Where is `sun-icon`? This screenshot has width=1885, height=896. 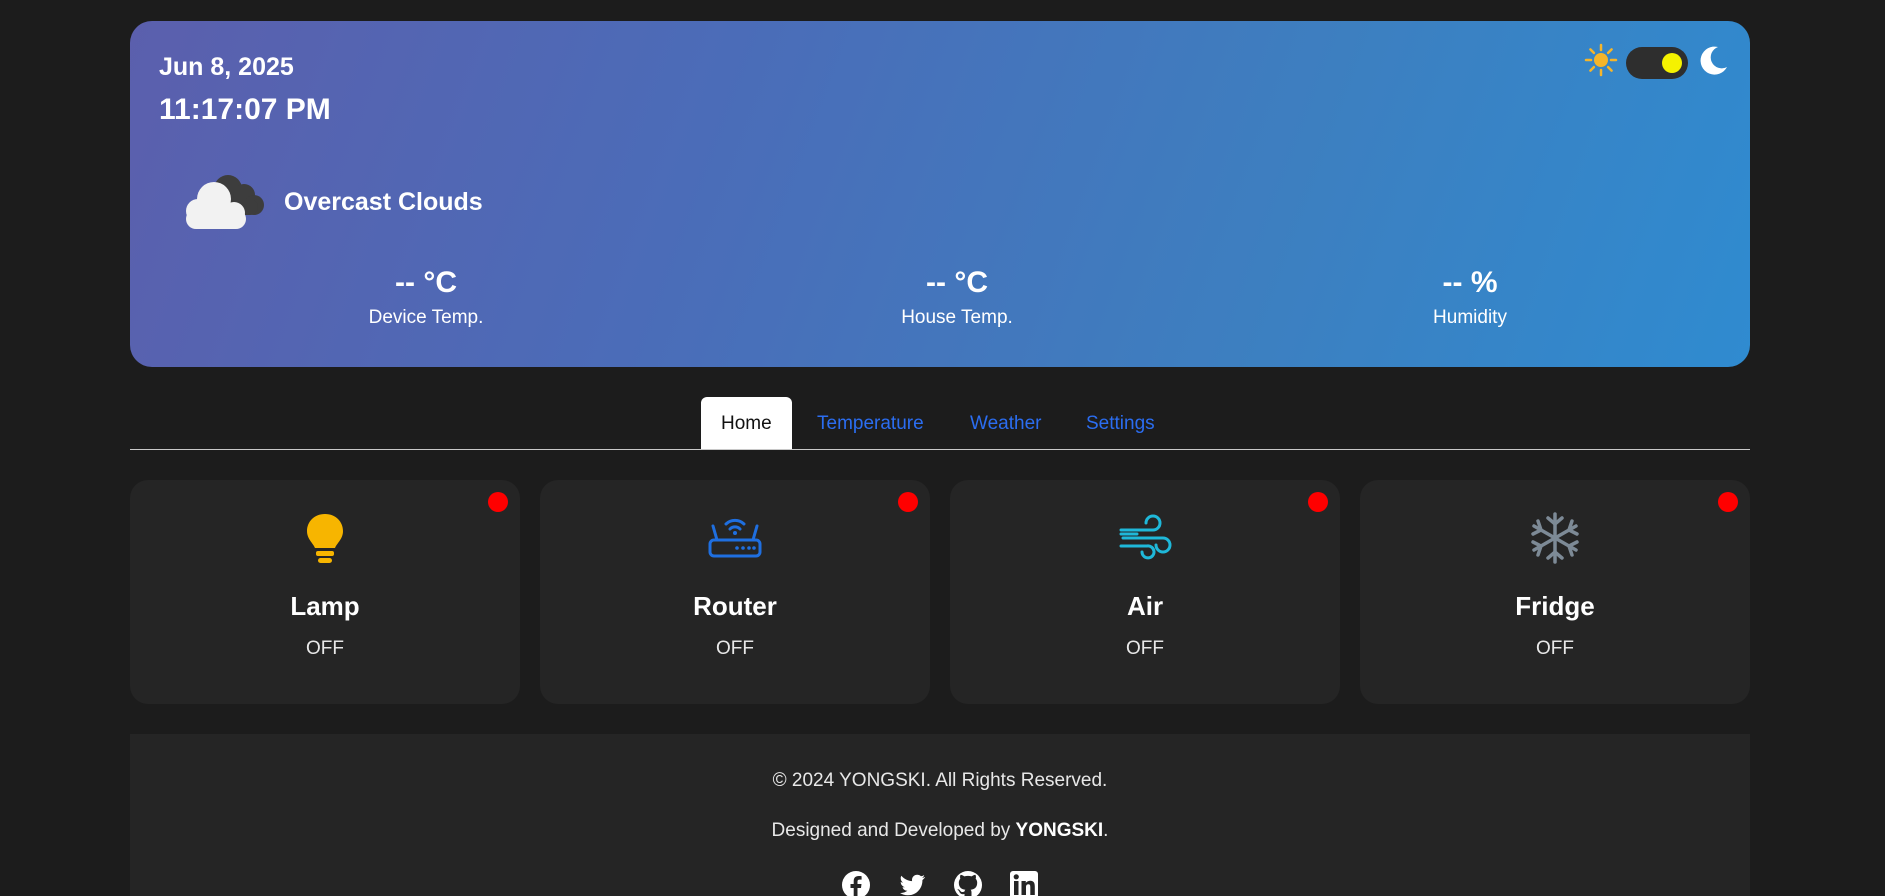
sun-icon is located at coordinates (1601, 62).